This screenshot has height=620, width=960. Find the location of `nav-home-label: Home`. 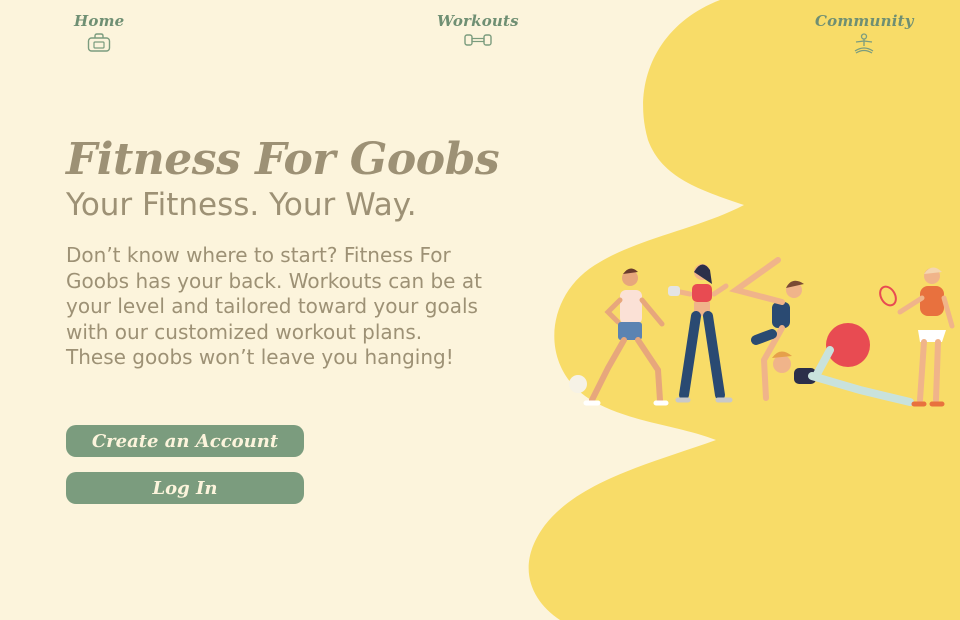

nav-home-label: Home is located at coordinates (99, 21).